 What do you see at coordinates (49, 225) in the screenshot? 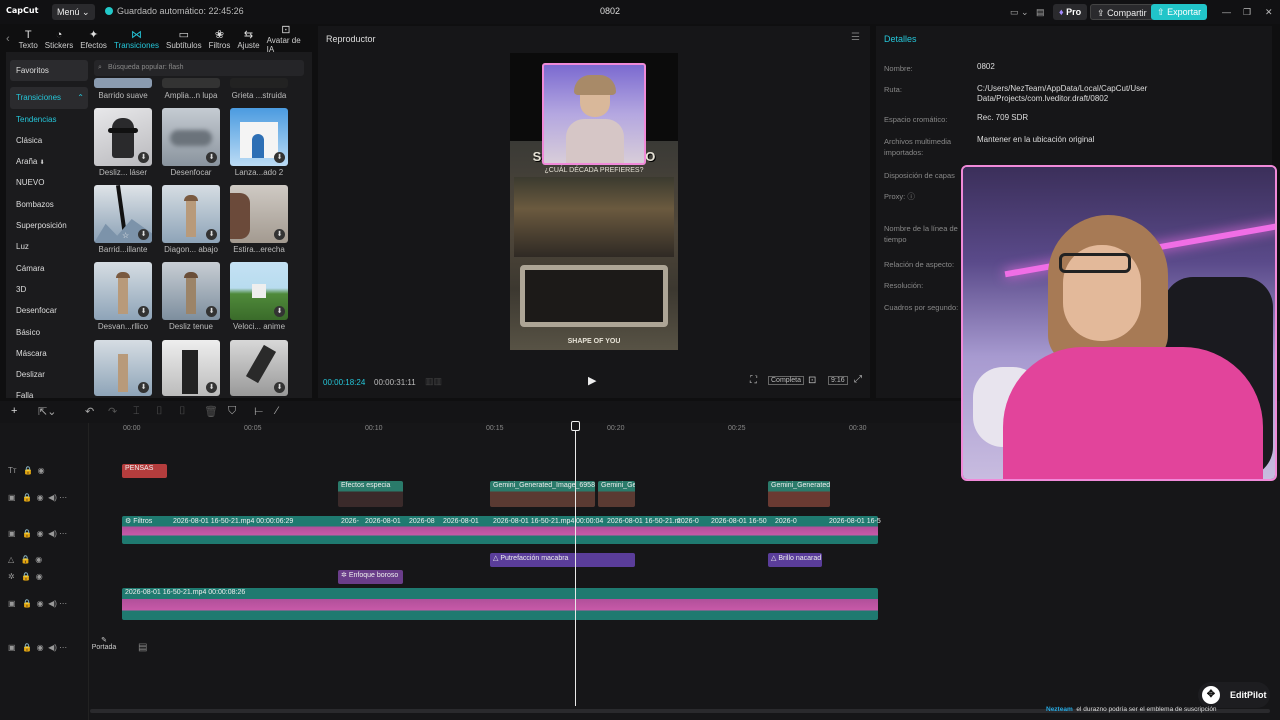
I see `category-item: Superposición` at bounding box center [49, 225].